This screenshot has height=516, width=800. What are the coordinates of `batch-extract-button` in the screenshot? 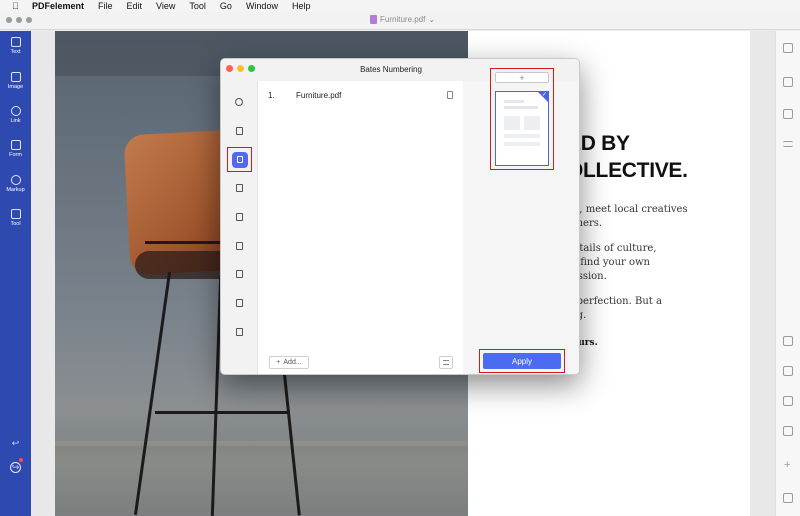 It's located at (239, 188).